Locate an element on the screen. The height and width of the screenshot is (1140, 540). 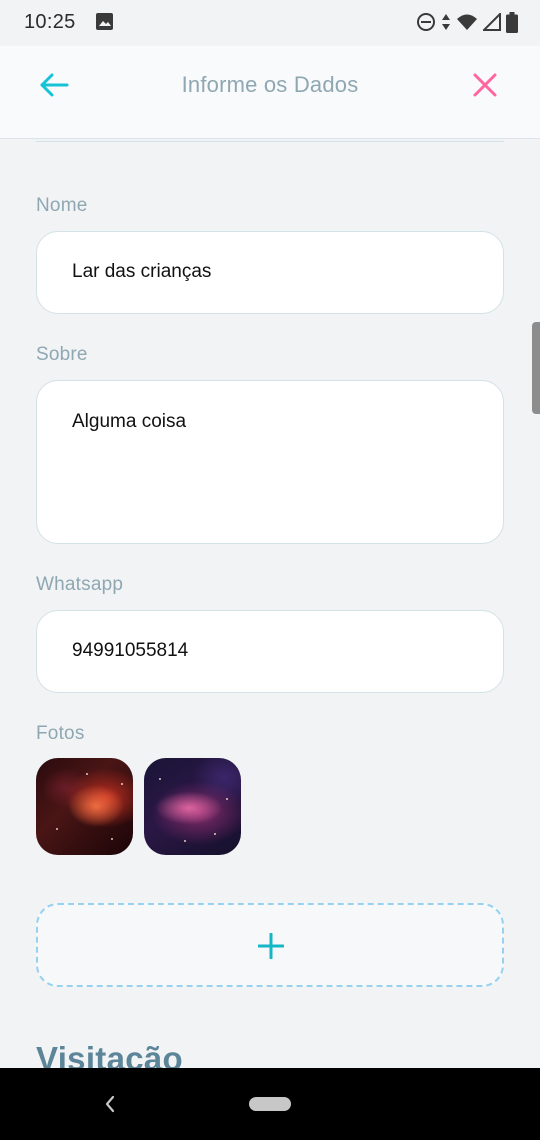
status-icons is located at coordinates (467, 22).